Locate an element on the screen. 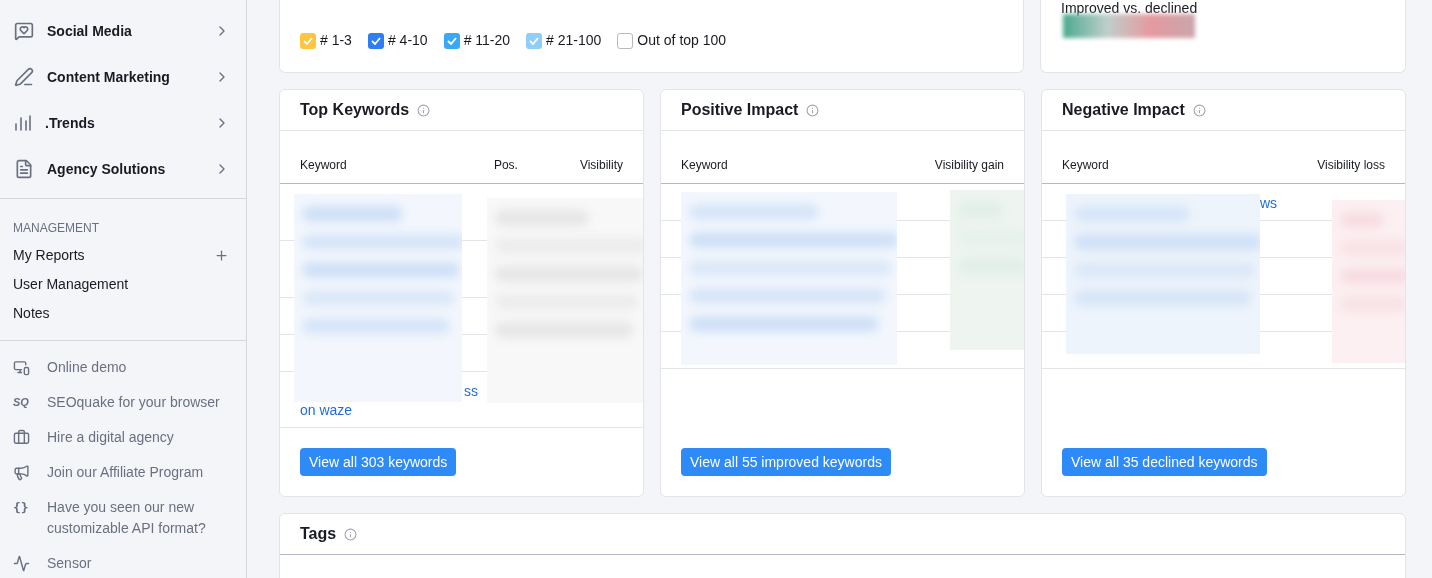  chat-icon is located at coordinates (24, 31).